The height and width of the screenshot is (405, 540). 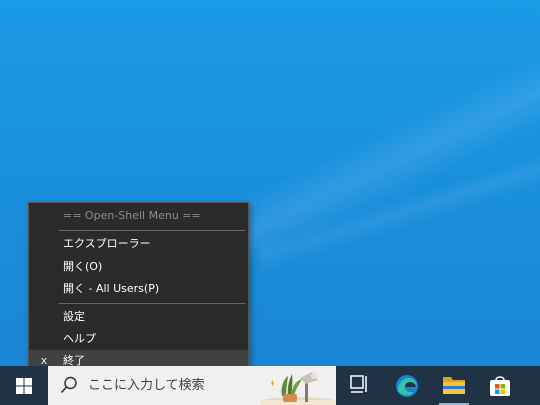 What do you see at coordinates (298, 388) in the screenshot?
I see `search-highlight-illustration` at bounding box center [298, 388].